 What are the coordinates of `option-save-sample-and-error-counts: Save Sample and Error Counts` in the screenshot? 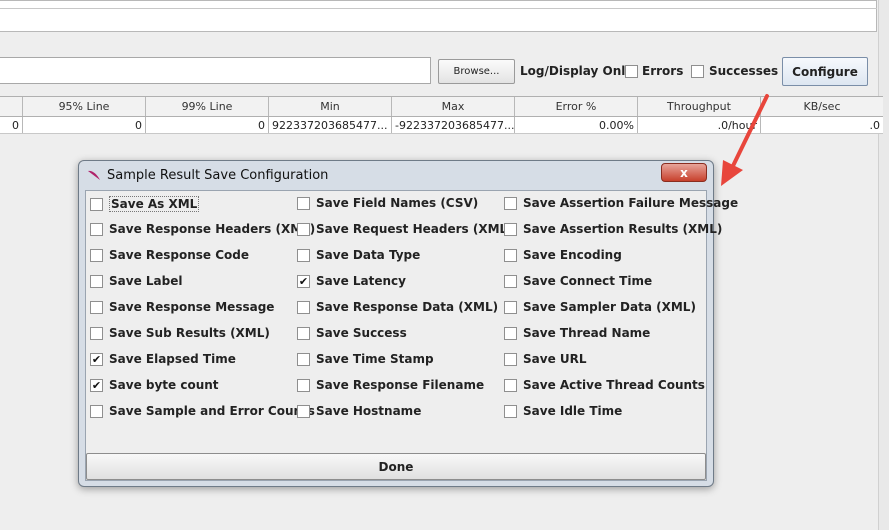 It's located at (202, 411).